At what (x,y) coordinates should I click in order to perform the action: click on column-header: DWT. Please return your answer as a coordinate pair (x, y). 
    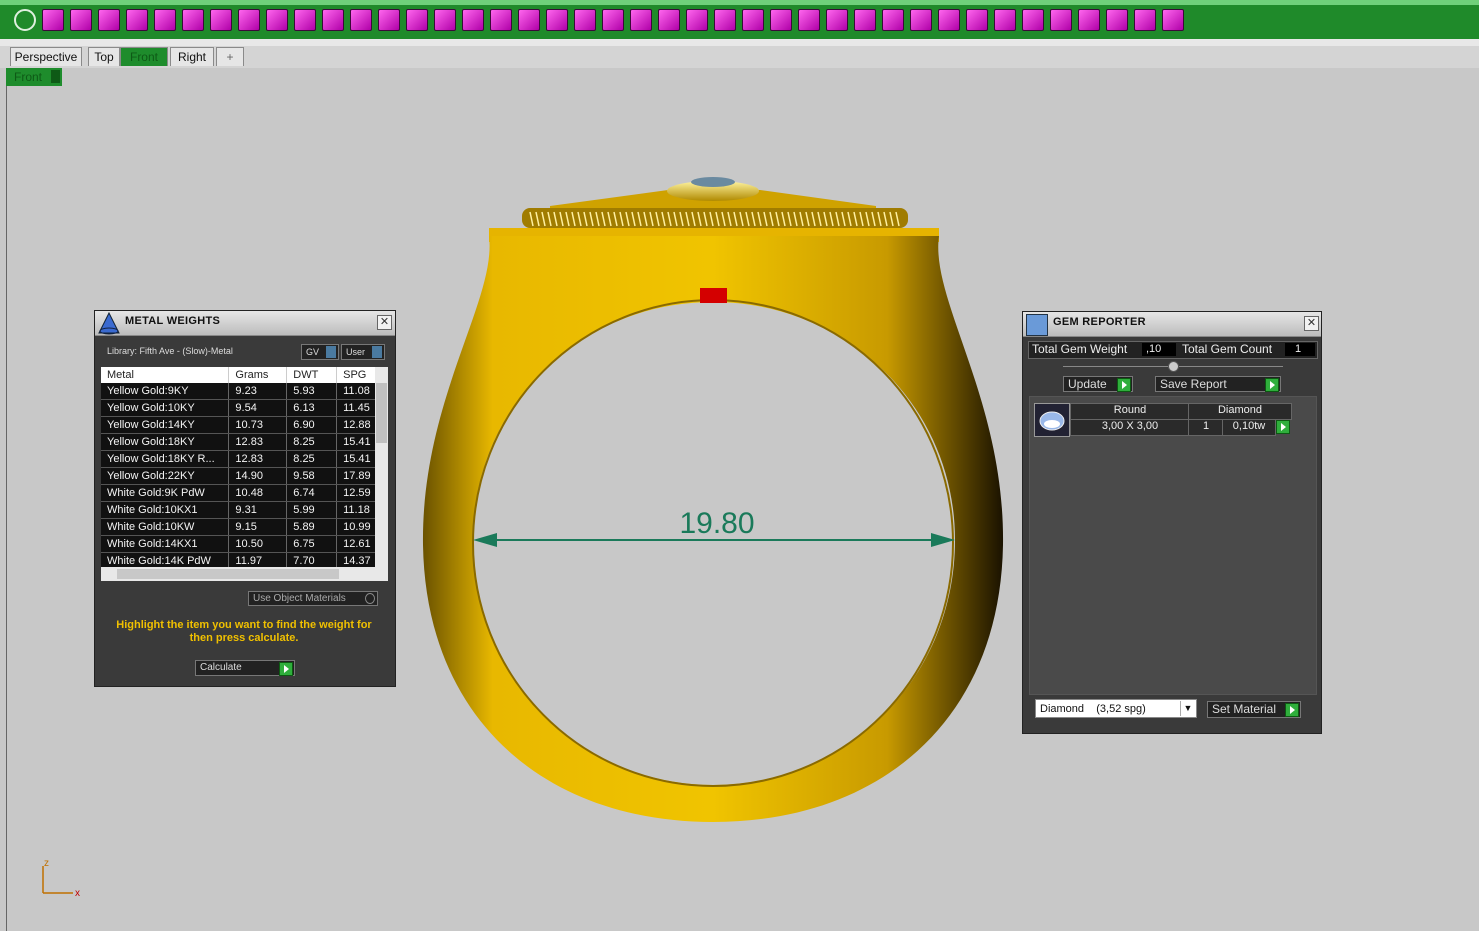
    Looking at the image, I should click on (312, 375).